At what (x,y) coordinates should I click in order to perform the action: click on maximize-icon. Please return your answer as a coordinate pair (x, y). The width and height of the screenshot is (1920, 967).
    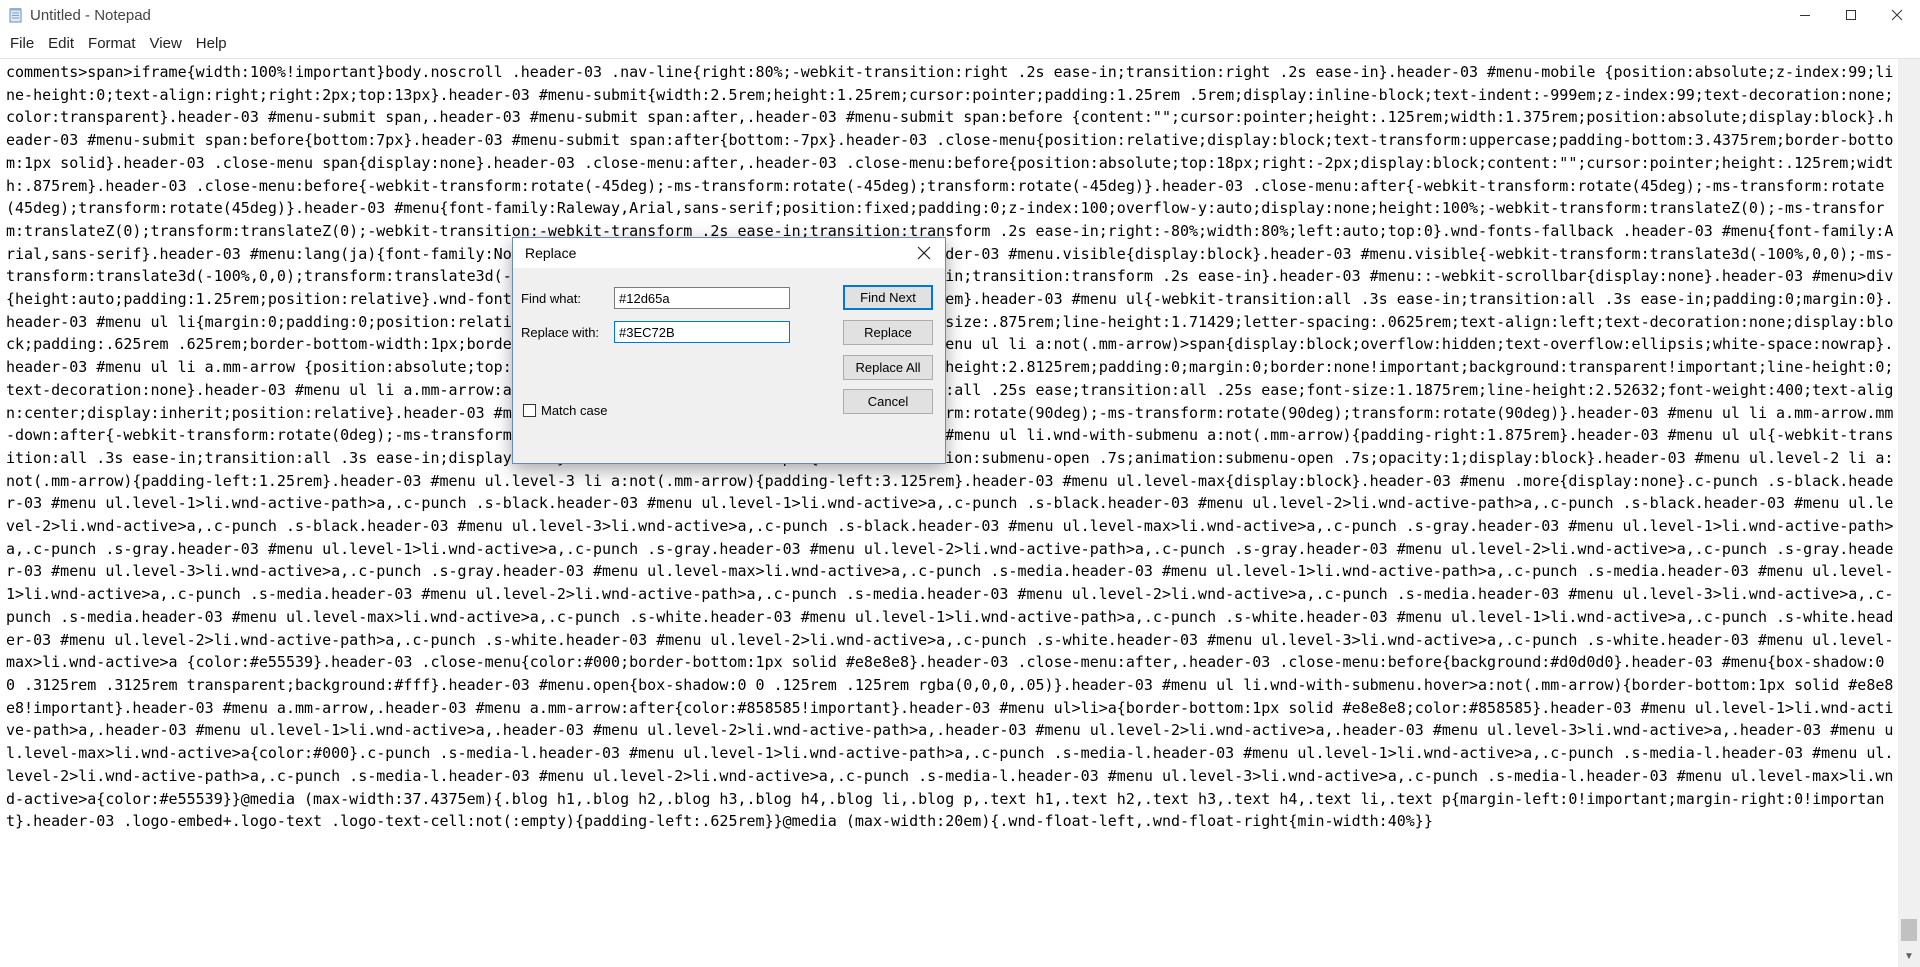
    Looking at the image, I should click on (1851, 15).